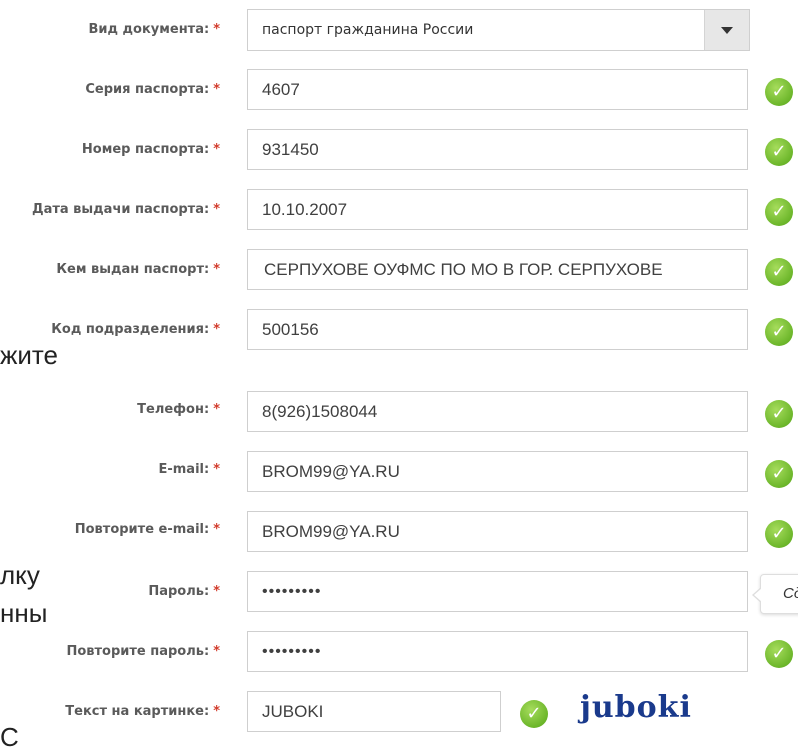 This screenshot has width=798, height=753. I want to click on phone-field: 8(926)1508044, so click(497, 411).